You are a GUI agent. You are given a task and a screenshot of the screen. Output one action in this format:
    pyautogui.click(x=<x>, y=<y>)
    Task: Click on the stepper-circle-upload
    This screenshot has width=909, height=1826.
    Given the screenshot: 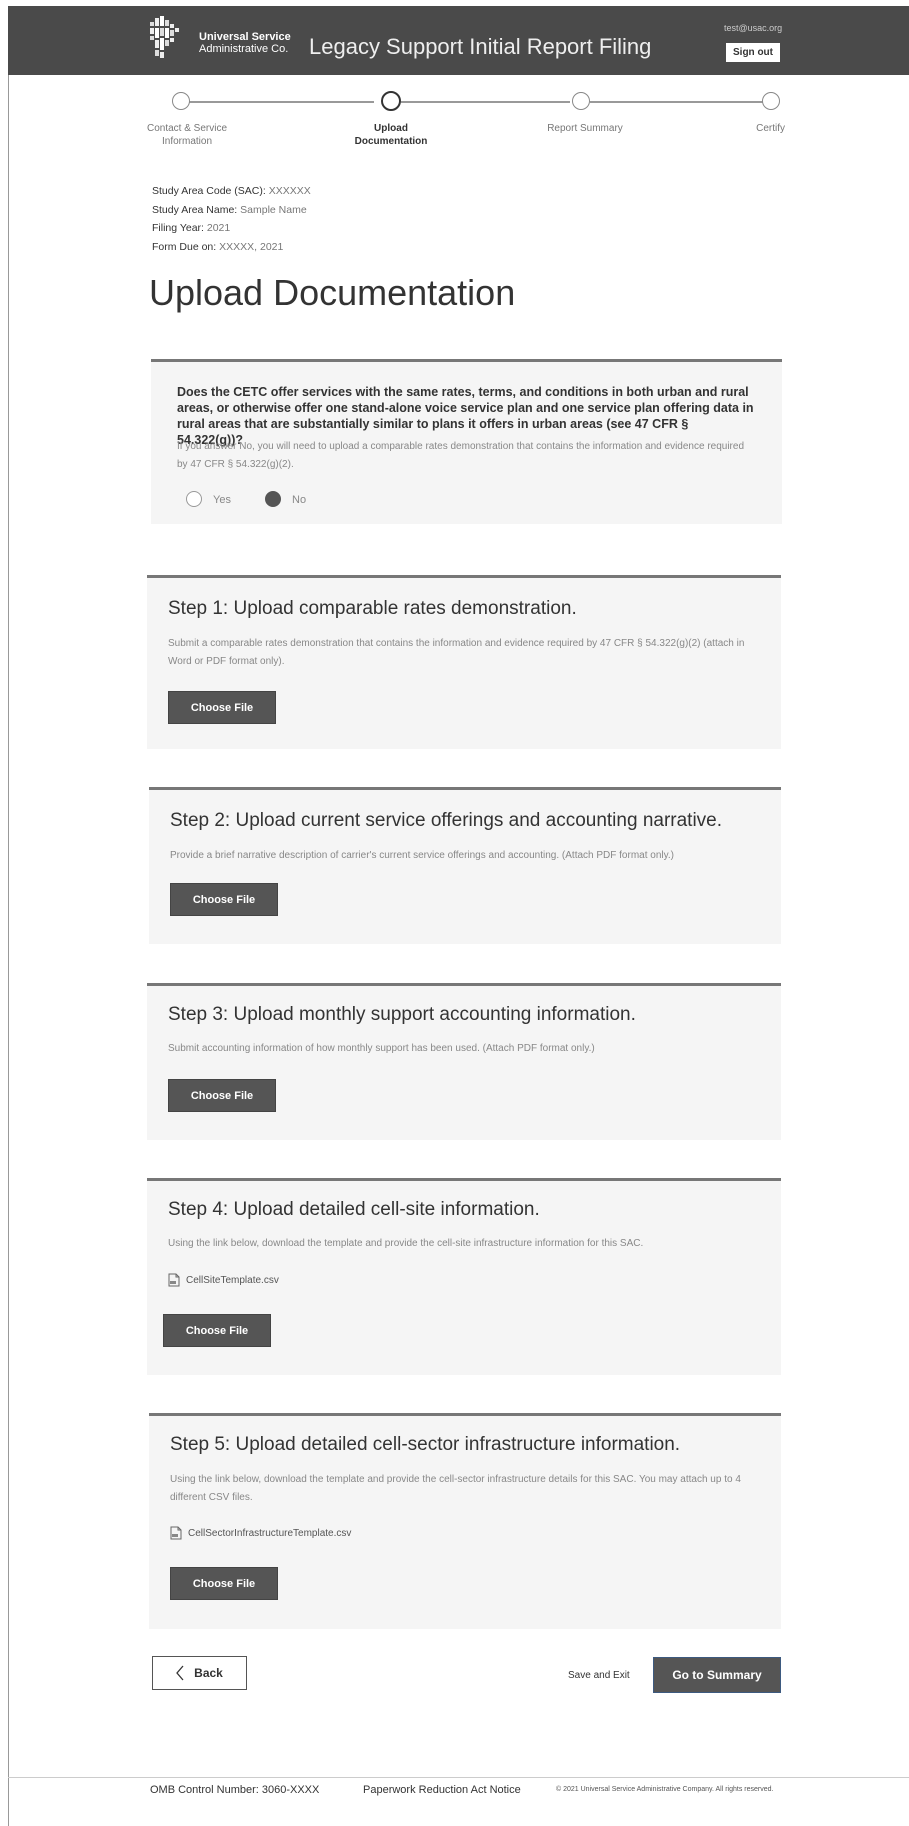 What is the action you would take?
    pyautogui.click(x=391, y=101)
    